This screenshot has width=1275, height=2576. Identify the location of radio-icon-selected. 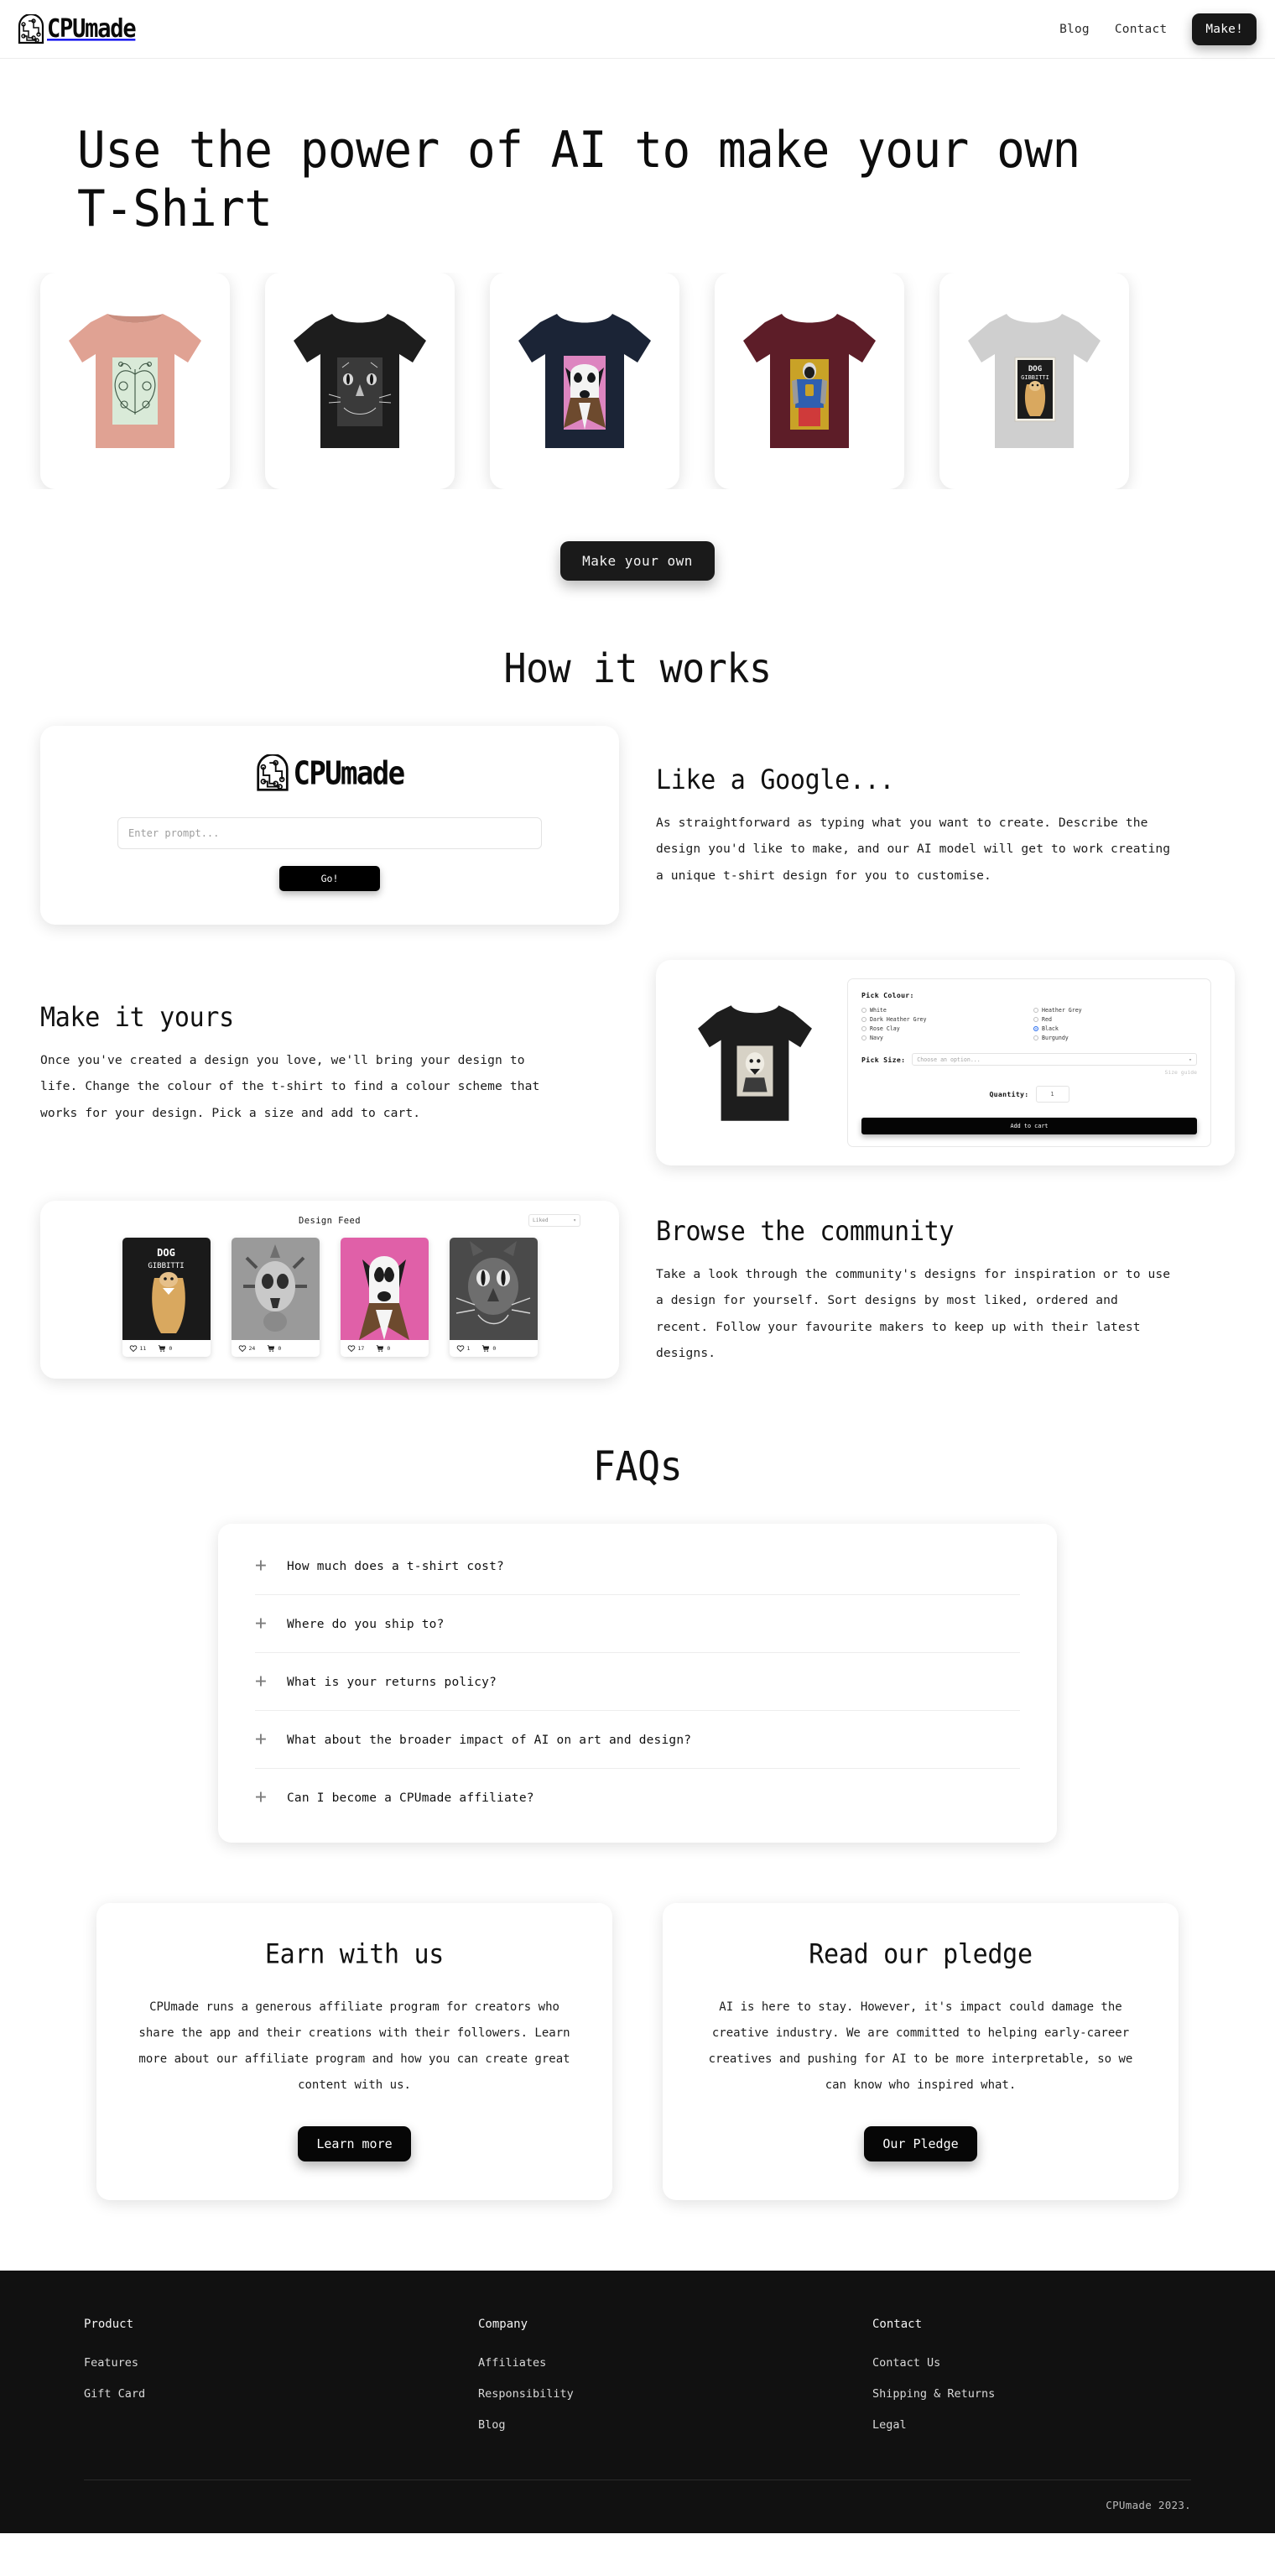
(1035, 1029).